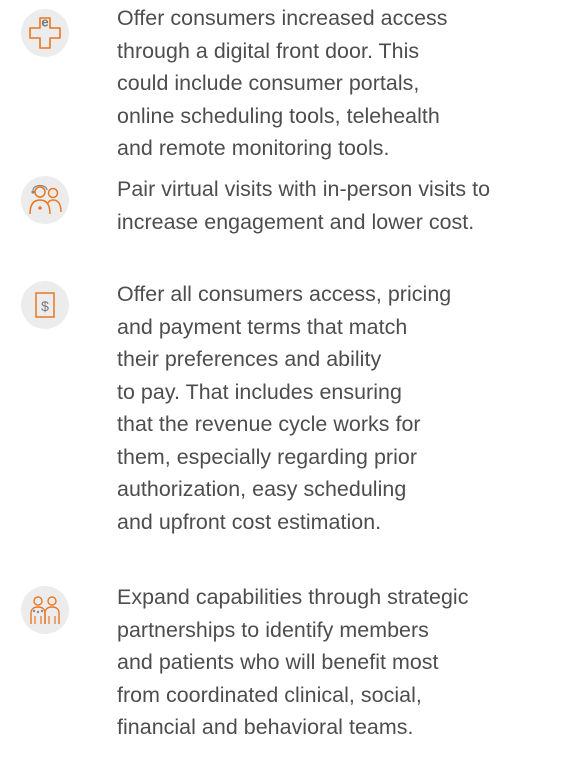 The image size is (578, 779). Describe the element at coordinates (44, 22) in the screenshot. I see `icon-letter: e` at that location.